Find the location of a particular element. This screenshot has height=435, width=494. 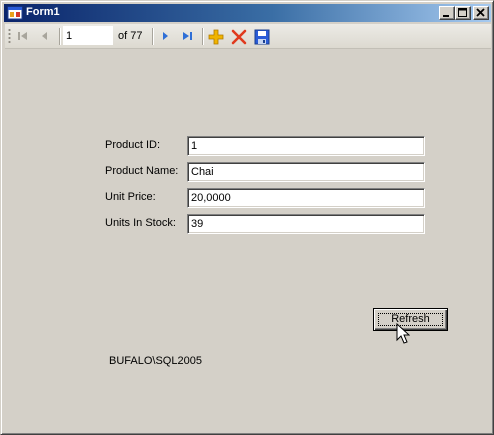

maximize-button is located at coordinates (463, 13).